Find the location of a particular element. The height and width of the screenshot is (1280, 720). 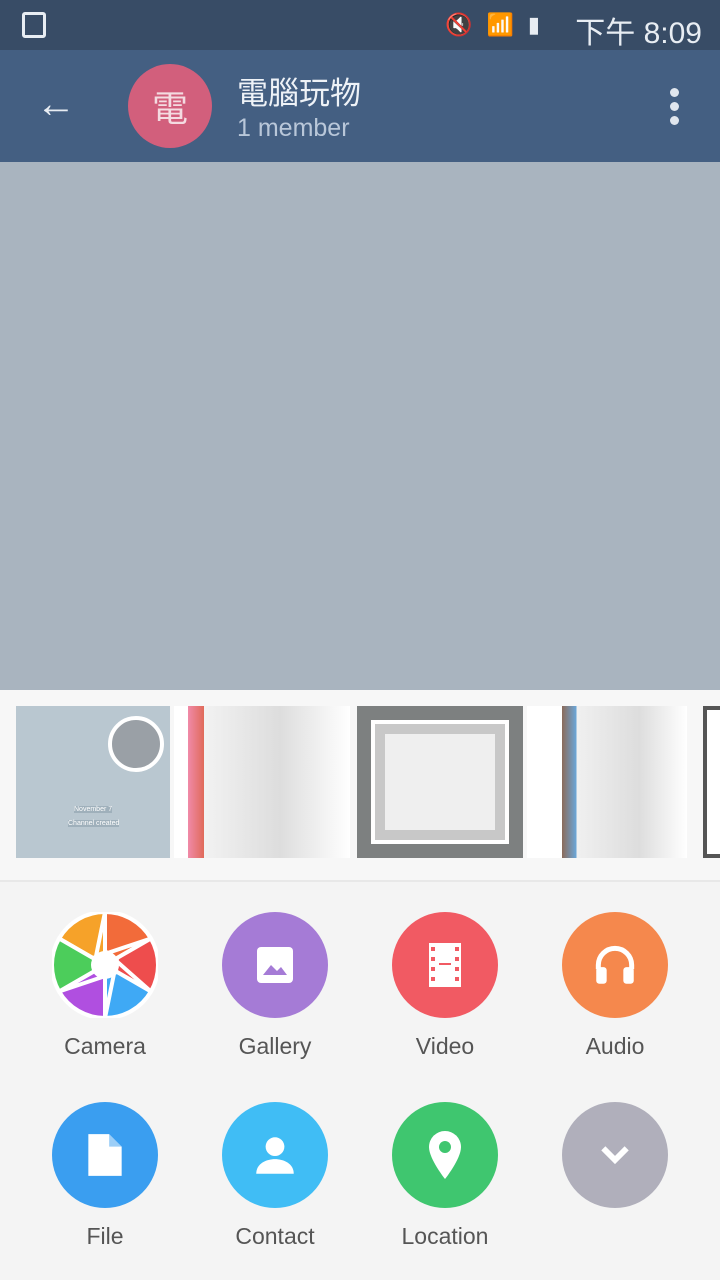

clock: 下午 8:09 is located at coordinates (638, 33).